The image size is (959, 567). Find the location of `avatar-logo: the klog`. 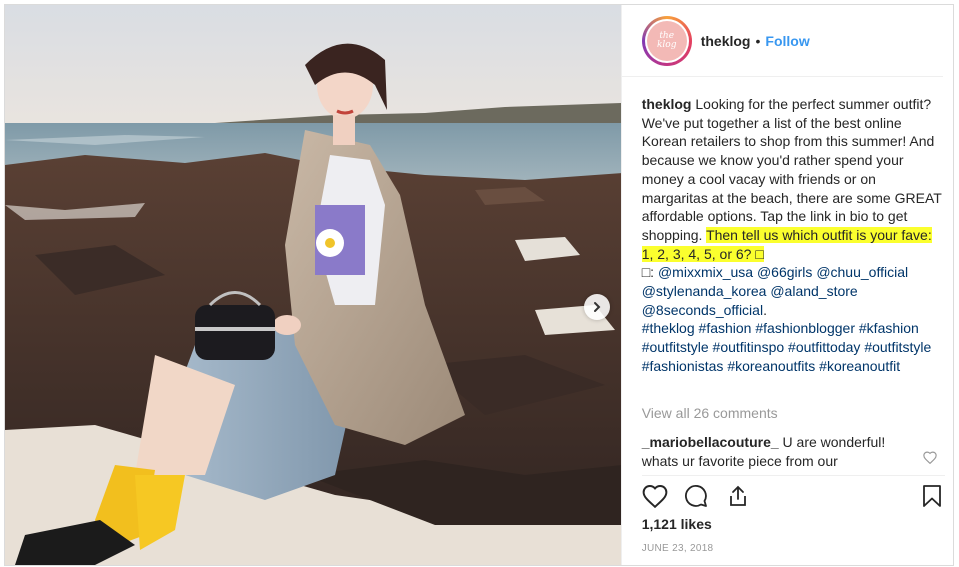

avatar-logo: the klog is located at coordinates (666, 40).